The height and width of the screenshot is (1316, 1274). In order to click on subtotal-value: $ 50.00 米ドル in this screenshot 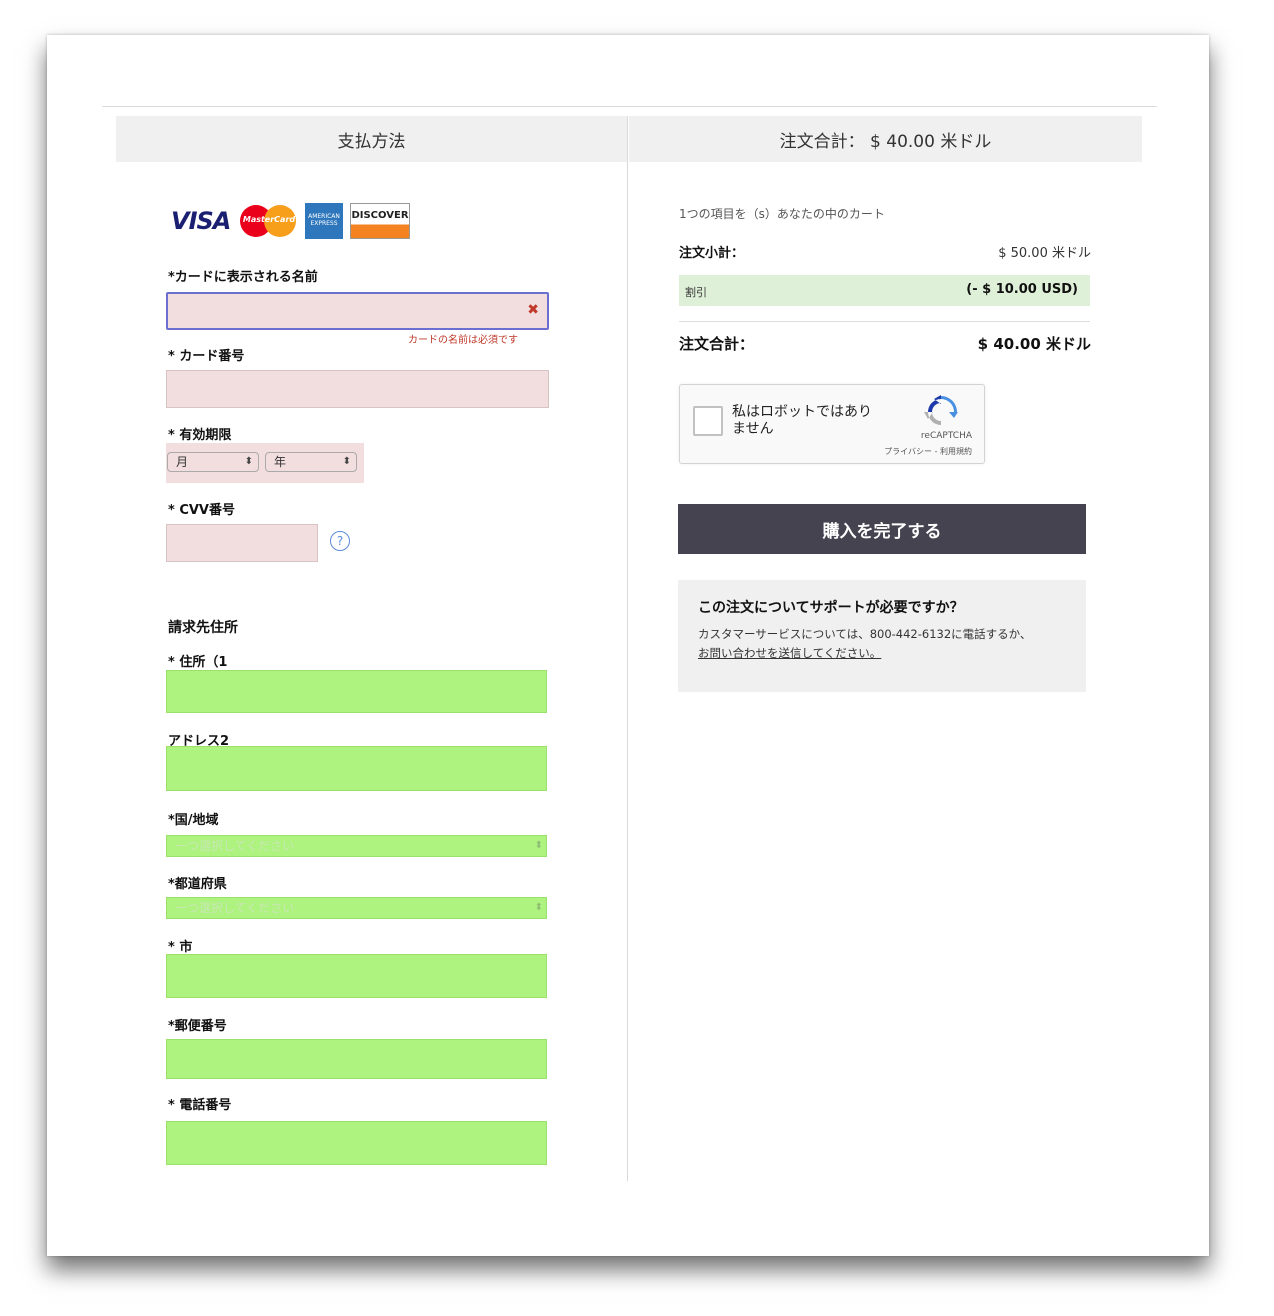, I will do `click(1044, 253)`.